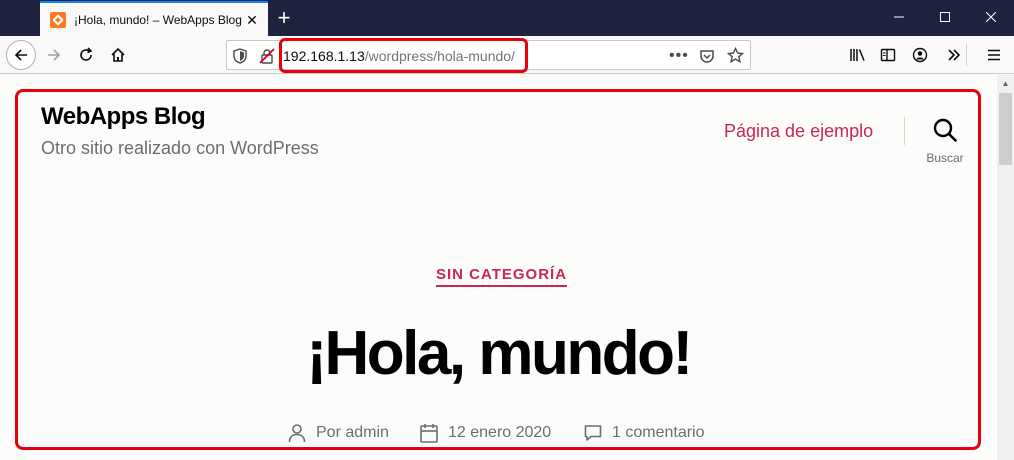 The width and height of the screenshot is (1014, 460). I want to click on close-tab-icon: ✕, so click(252, 20).